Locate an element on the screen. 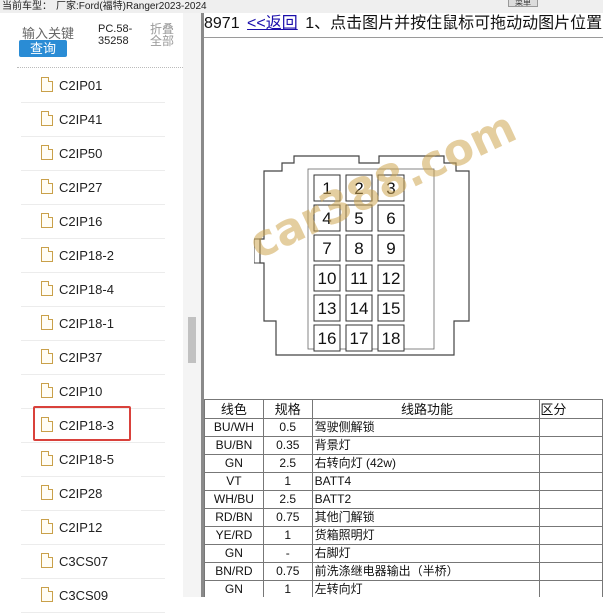 The width and height of the screenshot is (603, 613). wire-function: 其他门解锁 is located at coordinates (426, 517).